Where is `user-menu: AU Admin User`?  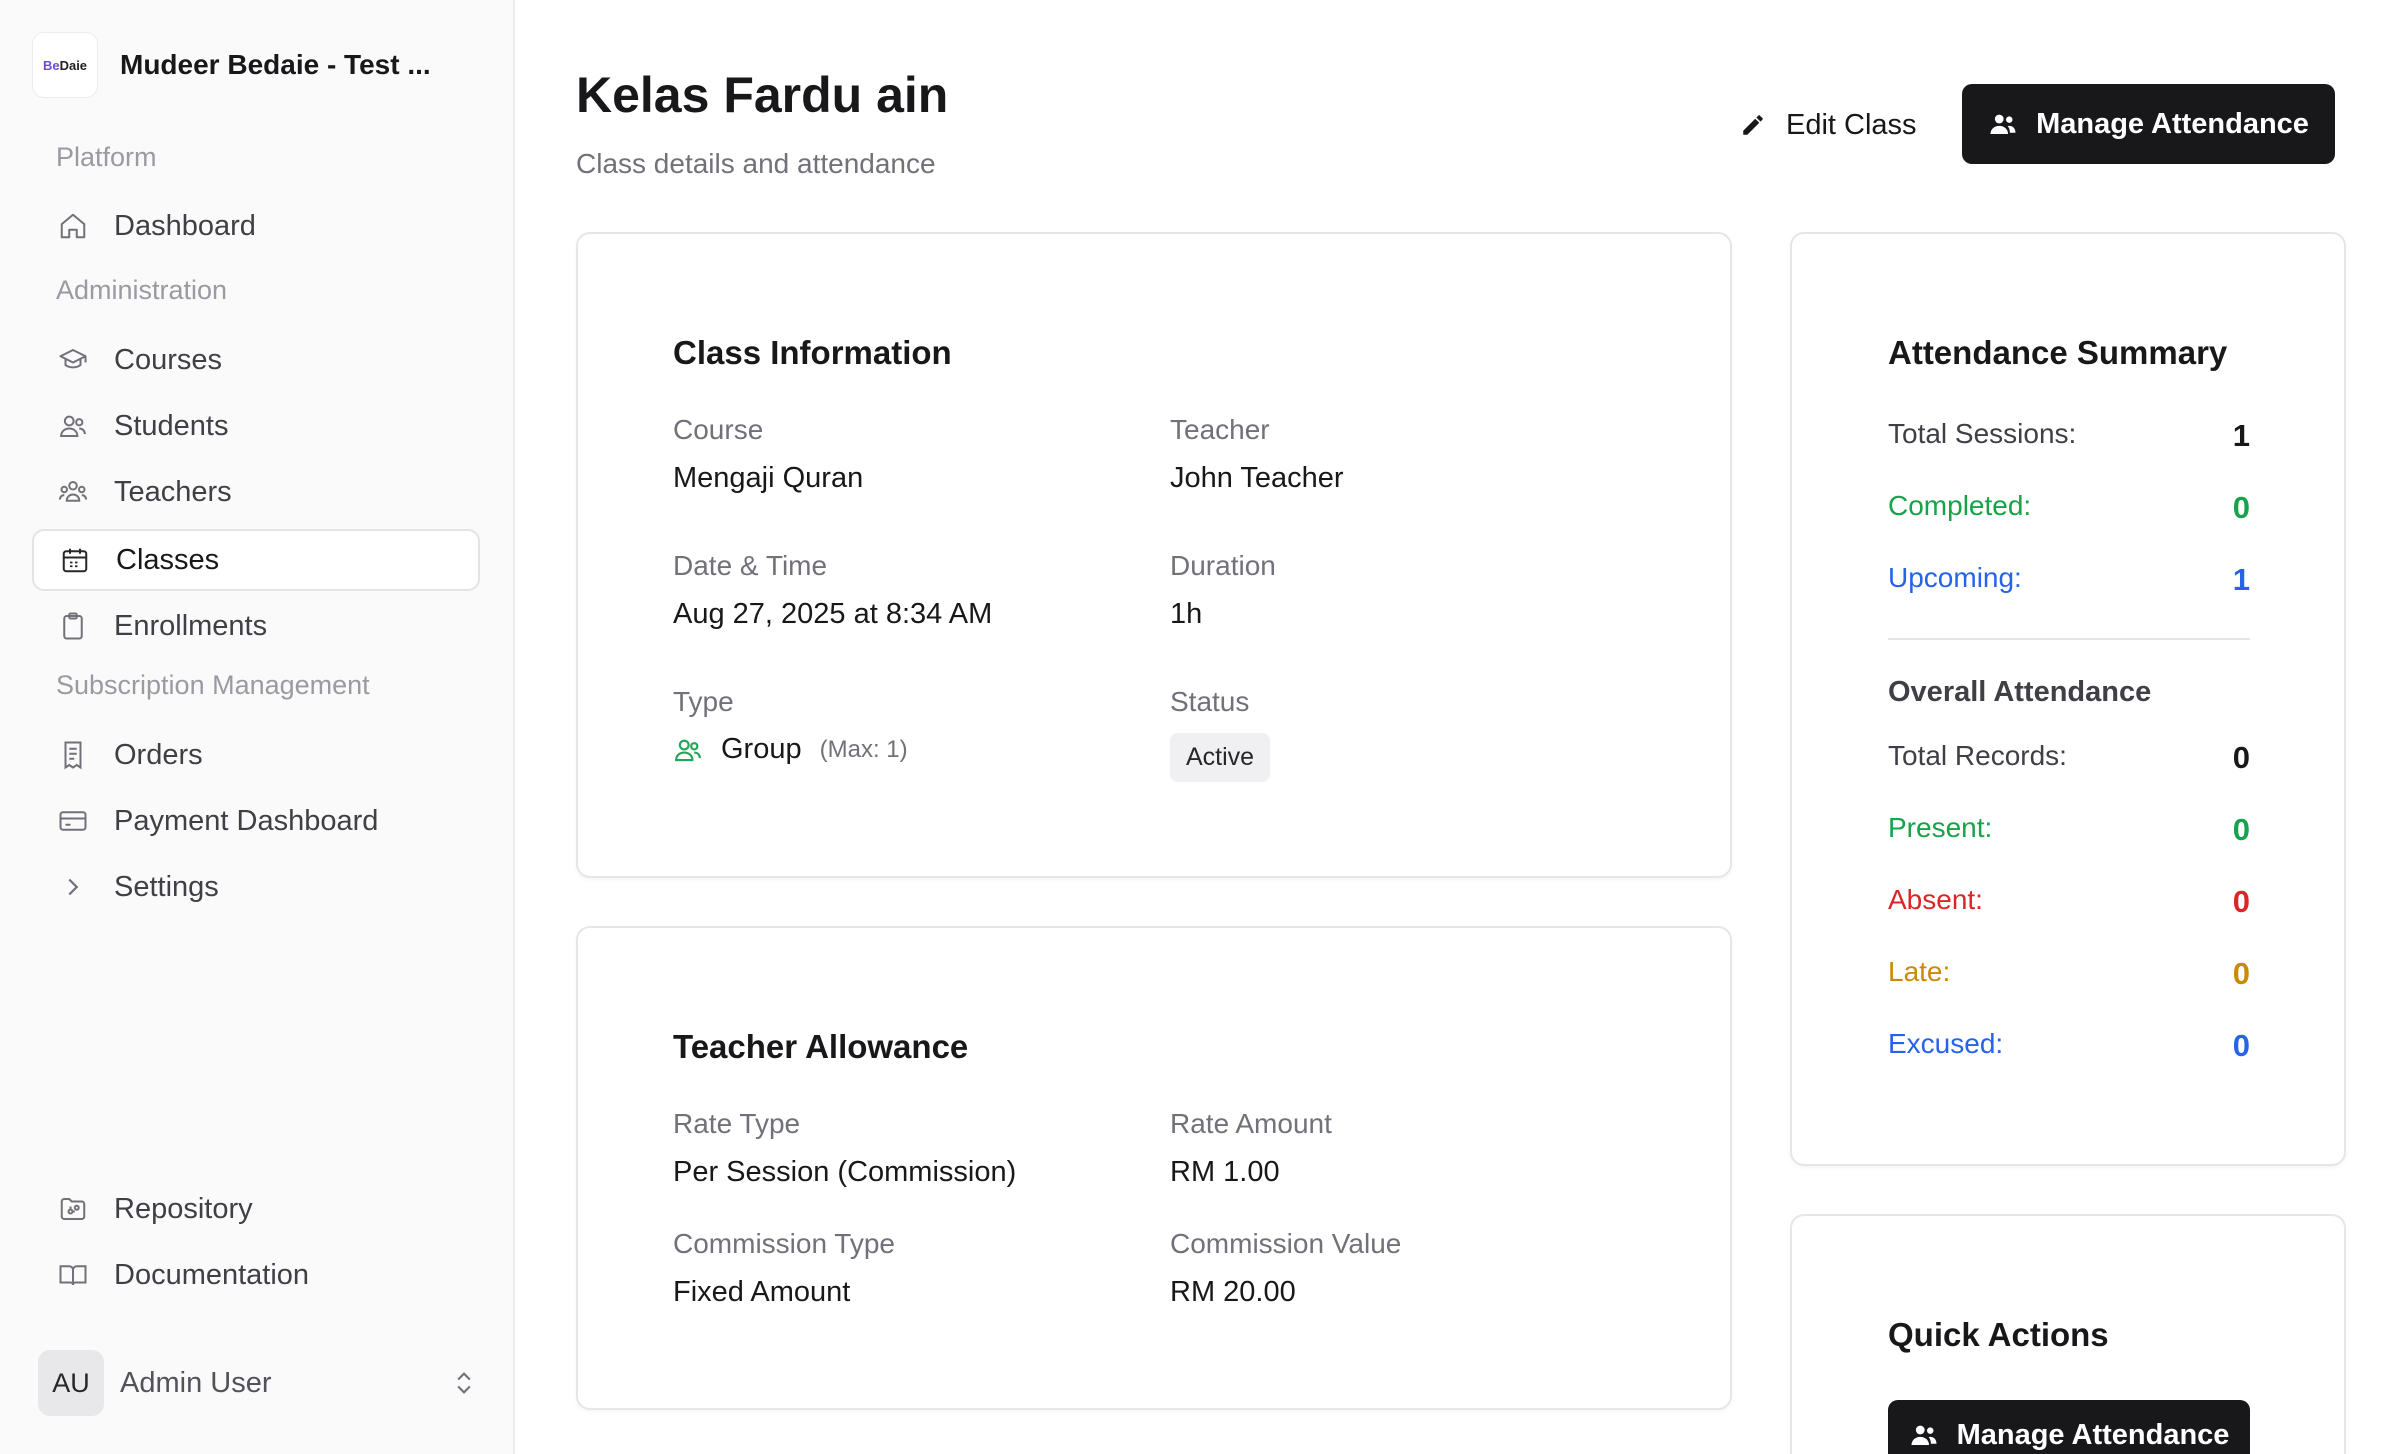
user-menu: AU Admin User is located at coordinates (258, 1383).